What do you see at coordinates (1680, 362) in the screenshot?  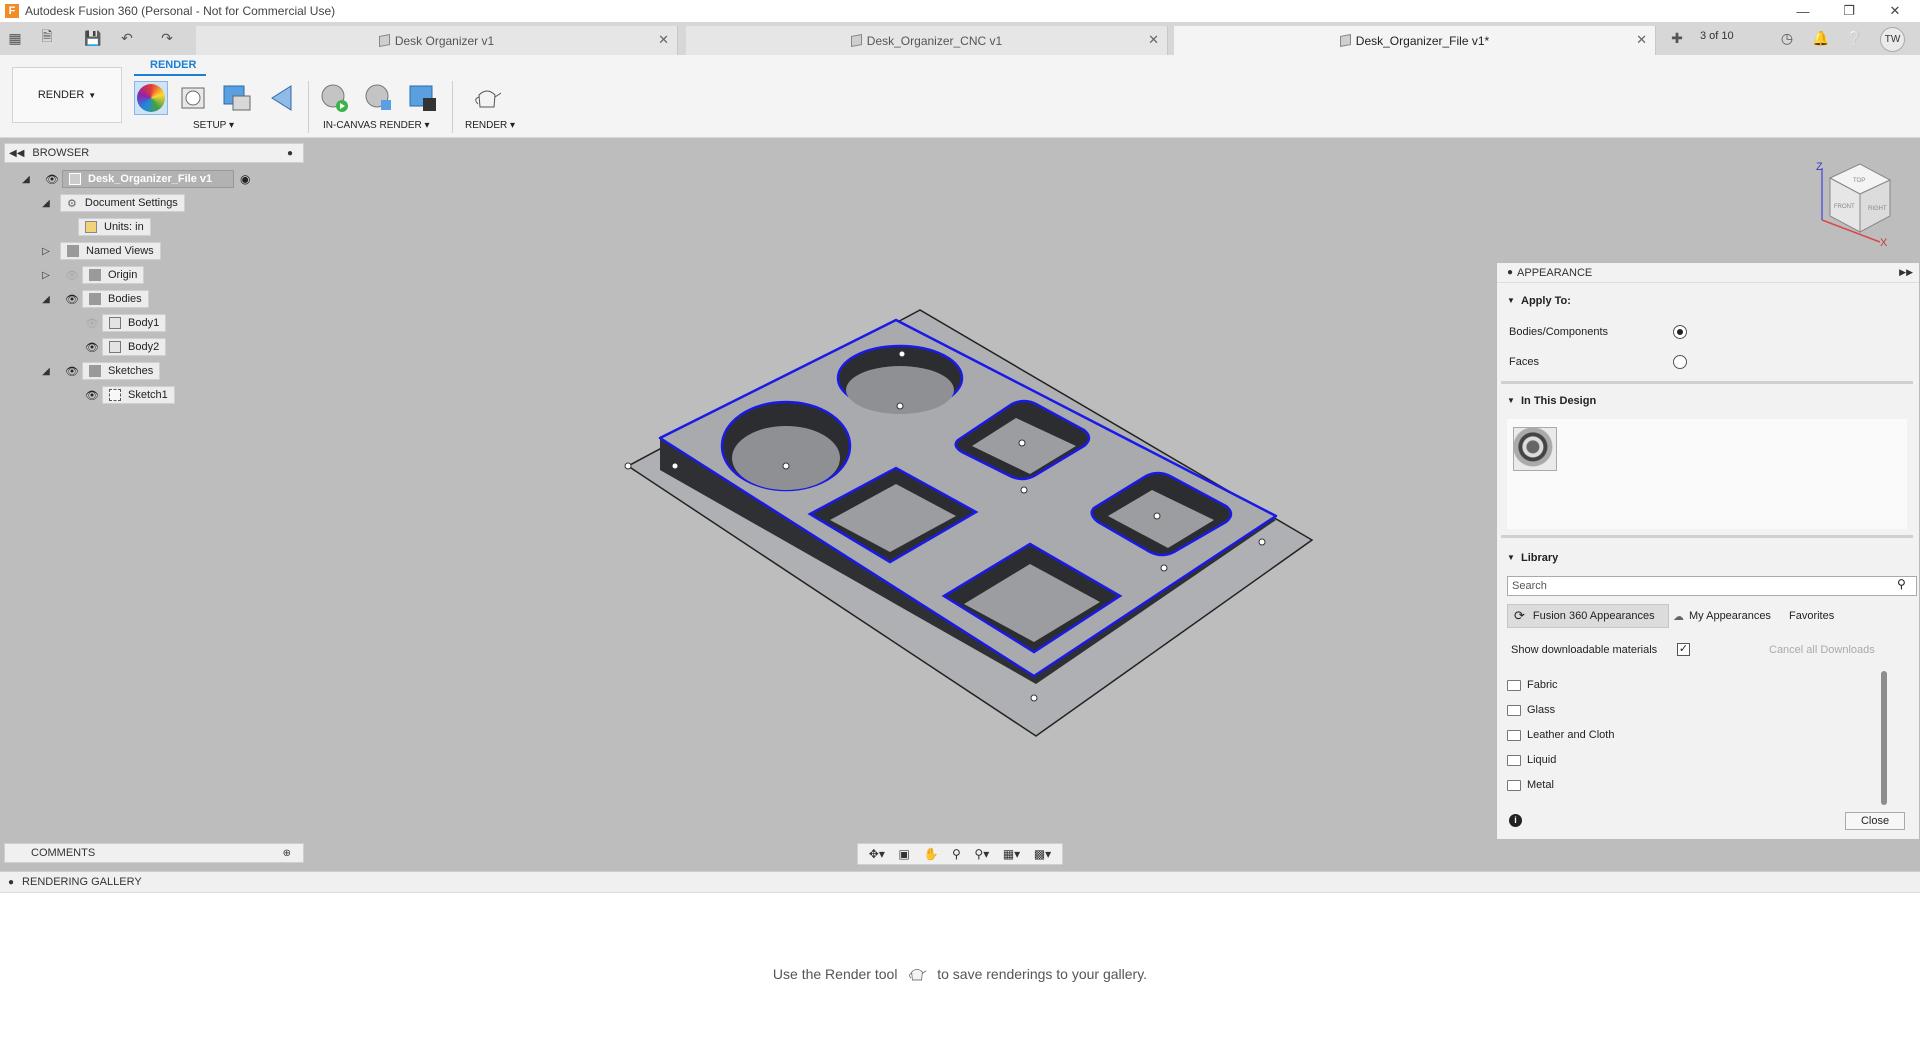 I see `faces-radio` at bounding box center [1680, 362].